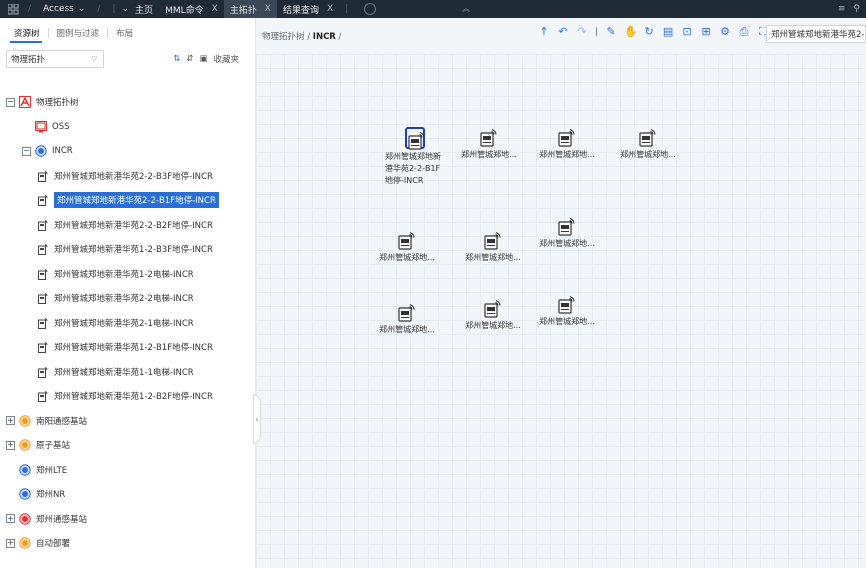 This screenshot has width=866, height=568. I want to click on topology-node: 郑州管城郑地新港华苑2-2-B1F地停-INCR, so click(415, 157).